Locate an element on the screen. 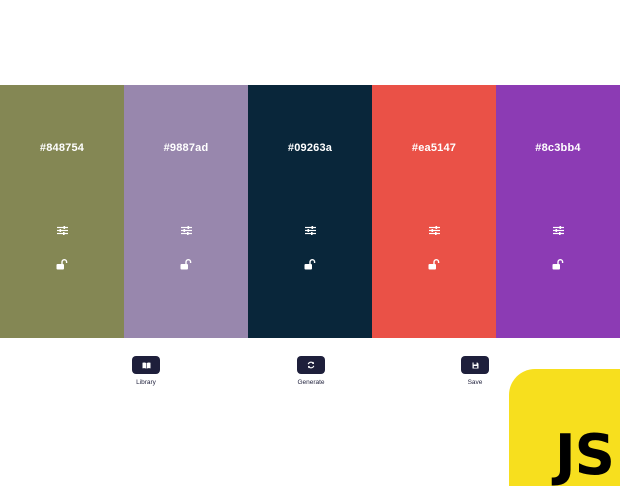  book-icon is located at coordinates (146, 365).